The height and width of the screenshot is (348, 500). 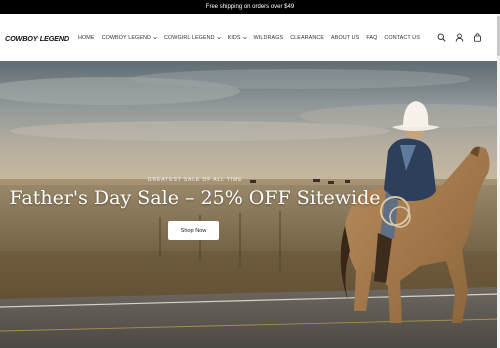 I want to click on nav-label: CONTACT US, so click(x=402, y=37).